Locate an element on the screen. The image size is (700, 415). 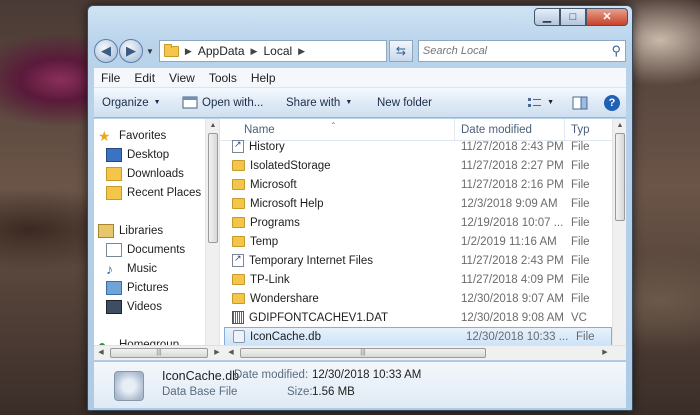
nav-item-downloads: Downloads is located at coordinates (145, 174).